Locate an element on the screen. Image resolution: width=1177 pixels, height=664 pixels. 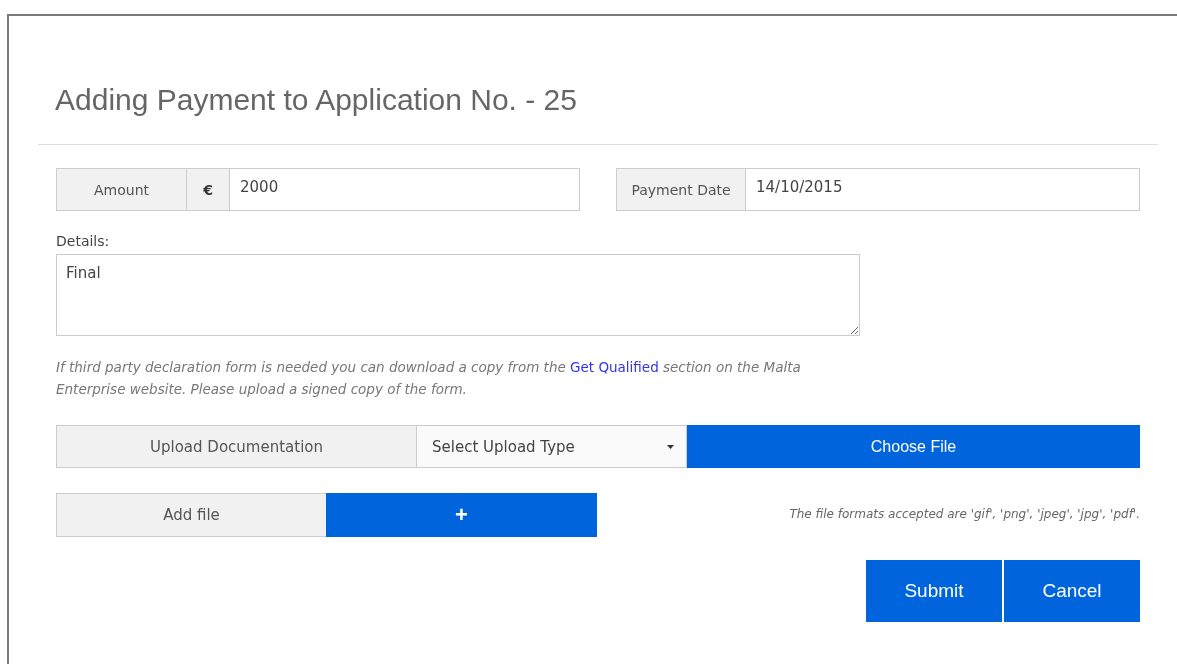
upload-documentation-label: Upload Documentation is located at coordinates (236, 446).